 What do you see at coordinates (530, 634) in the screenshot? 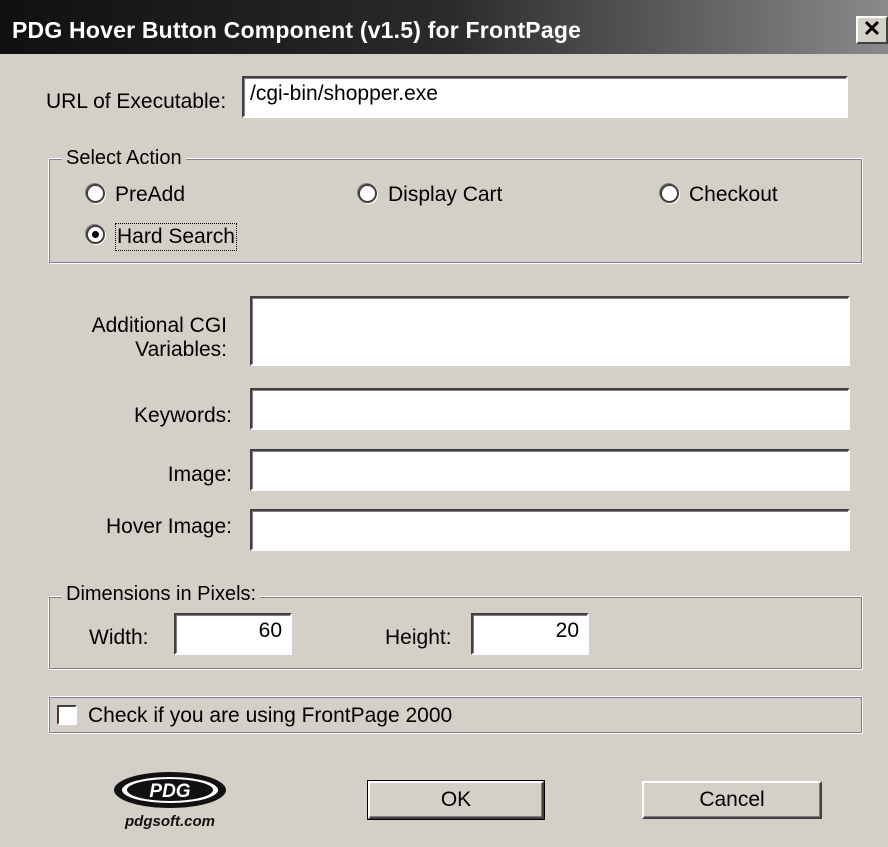
I see `height-input: 20` at bounding box center [530, 634].